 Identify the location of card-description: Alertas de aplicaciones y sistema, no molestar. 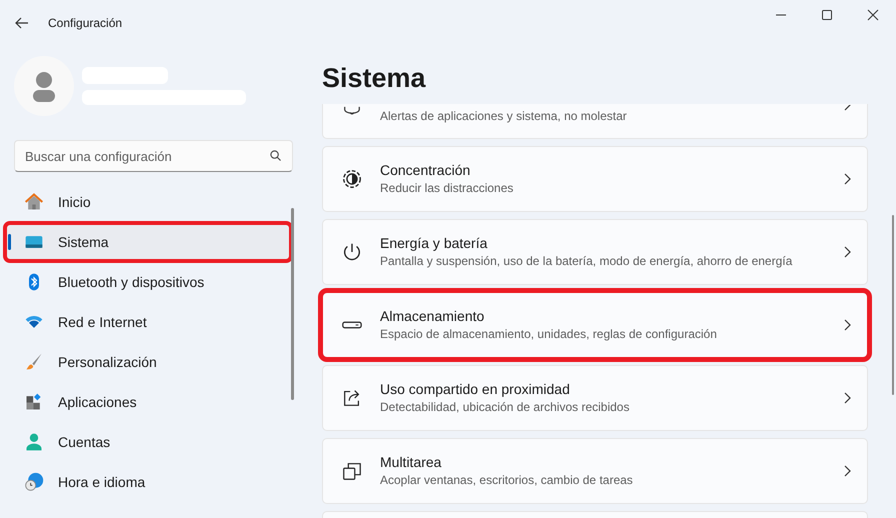
(504, 116).